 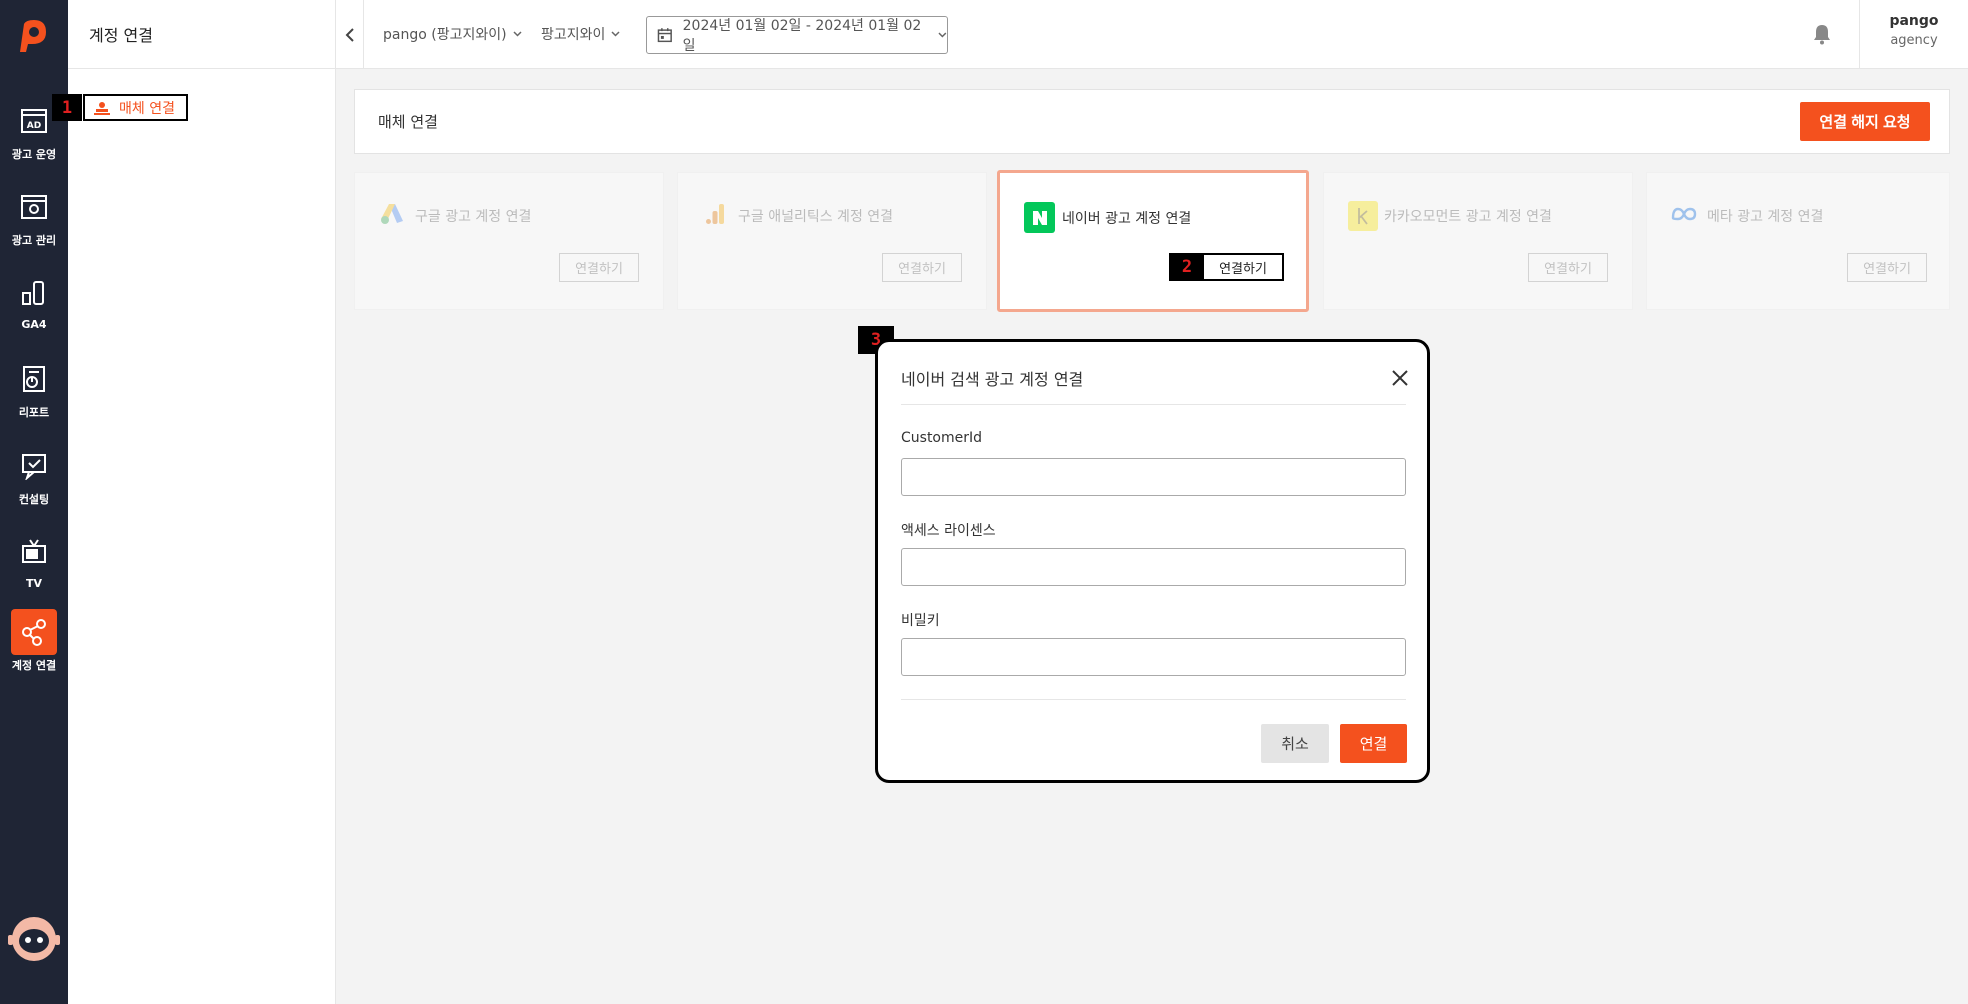 I want to click on sidebar-item-media-link: 매체 연결, so click(x=135, y=107).